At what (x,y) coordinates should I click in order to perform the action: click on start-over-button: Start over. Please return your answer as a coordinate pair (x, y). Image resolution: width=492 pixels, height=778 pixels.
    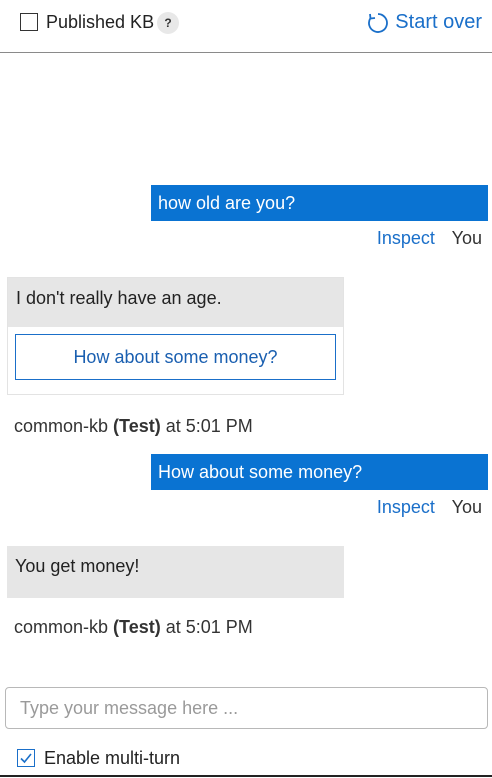
    Looking at the image, I should click on (424, 22).